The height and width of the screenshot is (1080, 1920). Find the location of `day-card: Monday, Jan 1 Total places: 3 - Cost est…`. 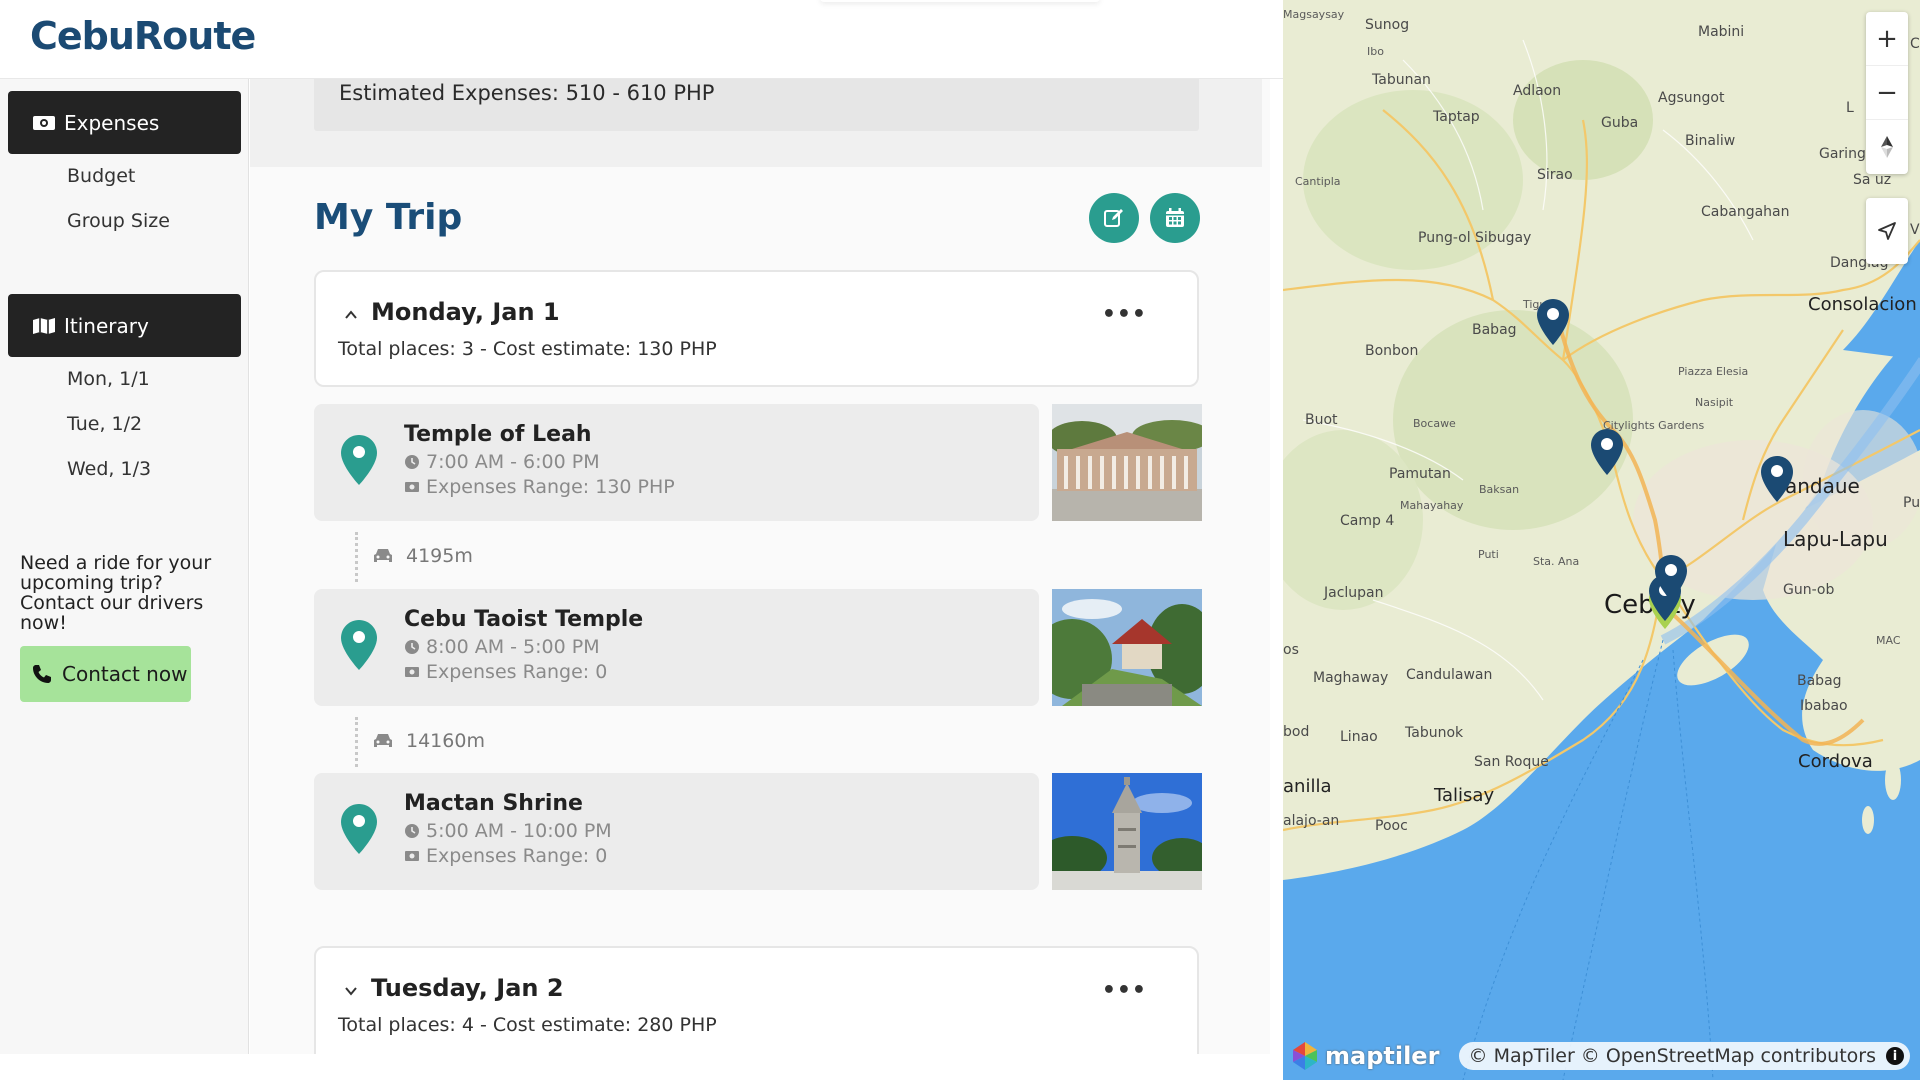

day-card: Monday, Jan 1 Total places: 3 - Cost est… is located at coordinates (756, 328).